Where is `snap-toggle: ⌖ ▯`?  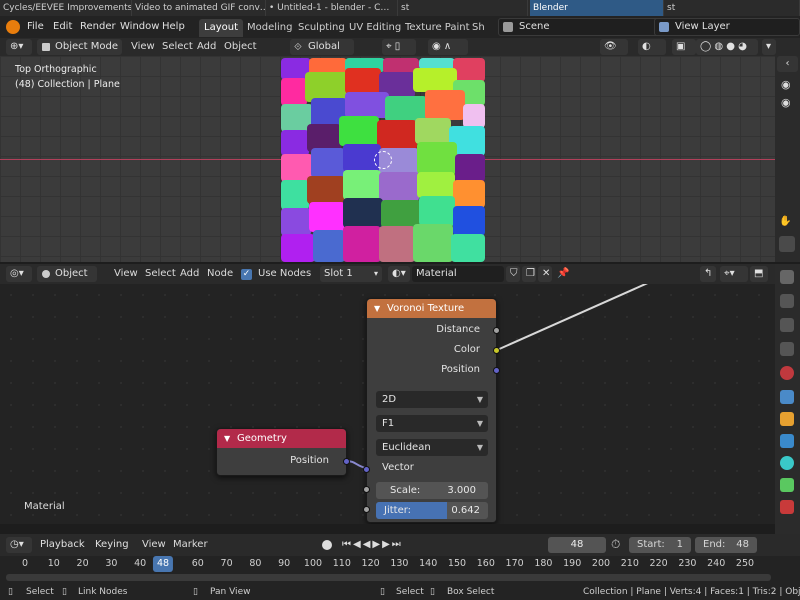
snap-toggle: ⌖ ▯ is located at coordinates (399, 47).